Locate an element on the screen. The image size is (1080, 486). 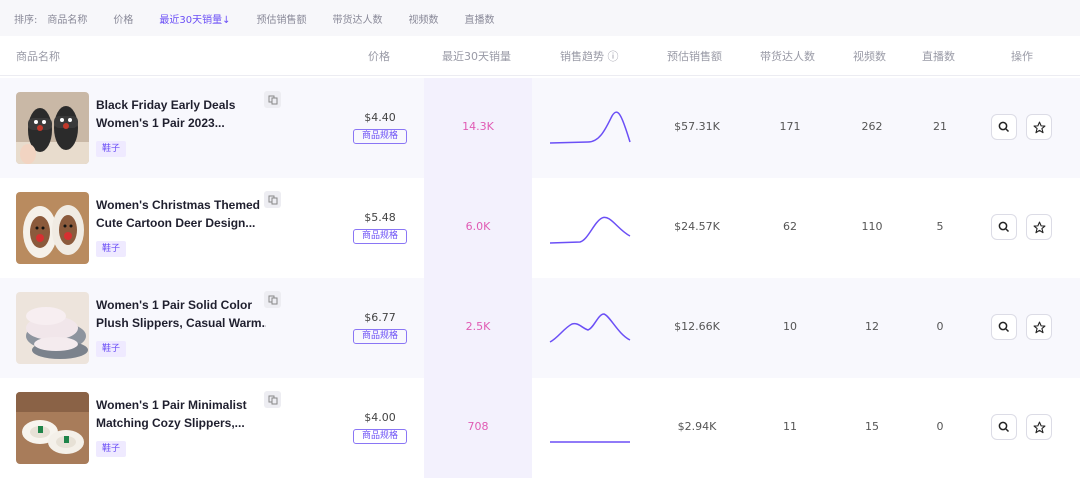
sort-option-lives: 直播数 is located at coordinates (479, 18).